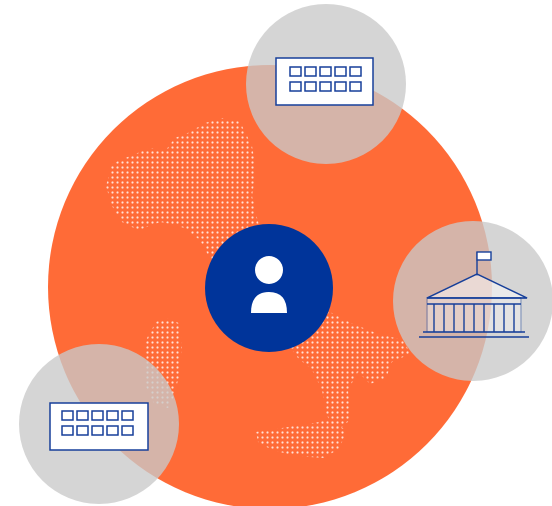  I want to click on top-satellite, so click(326, 84).